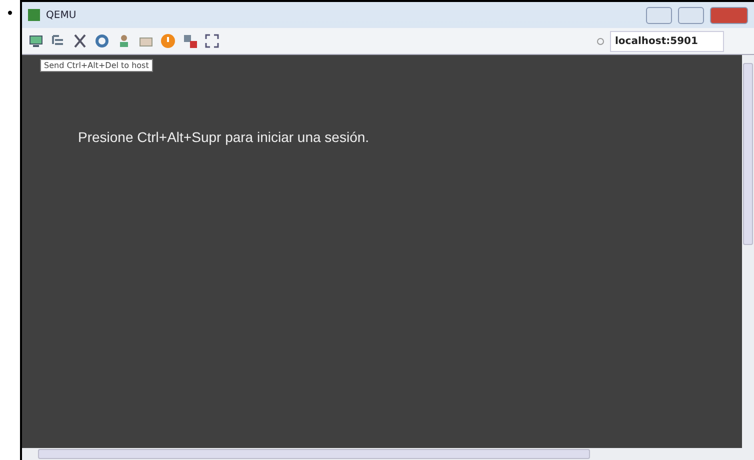 The height and width of the screenshot is (460, 754). What do you see at coordinates (212, 41) in the screenshot?
I see `fullscreen-icon` at bounding box center [212, 41].